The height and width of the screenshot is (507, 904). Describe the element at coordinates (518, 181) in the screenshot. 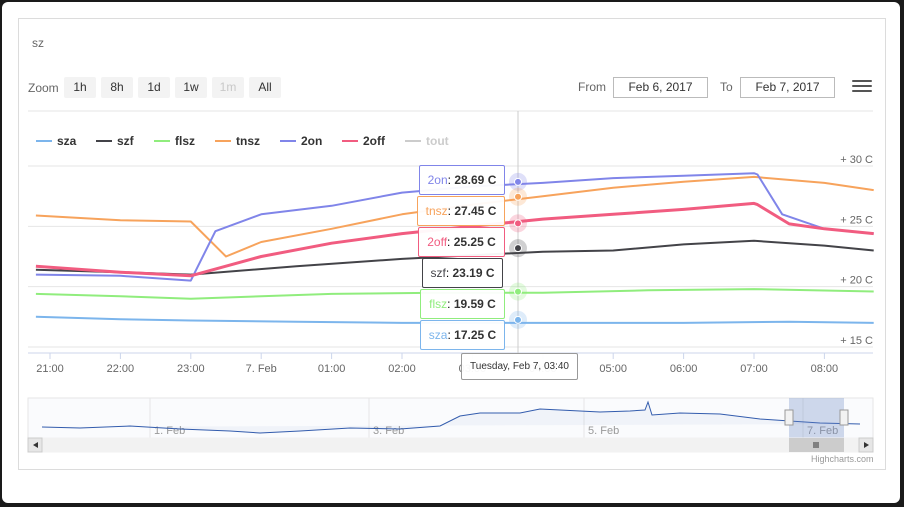

I see `hover-marker-2on` at that location.